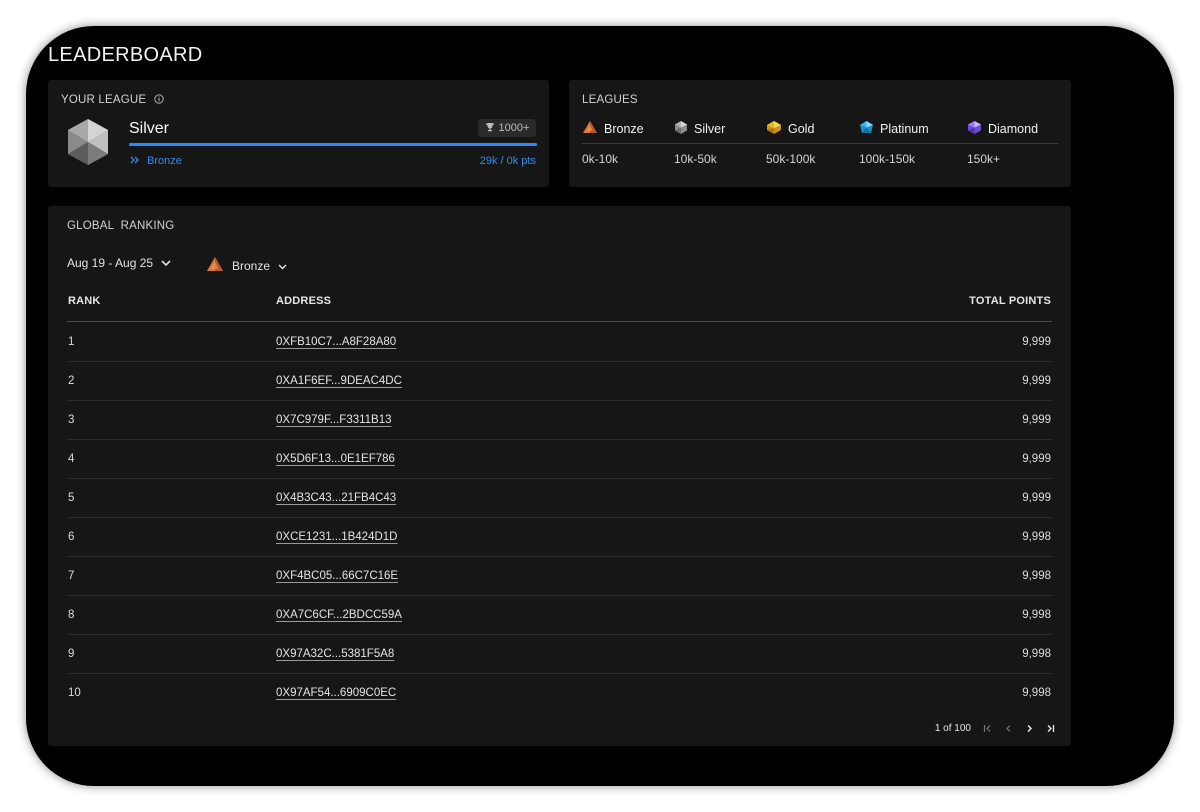 The height and width of the screenshot is (812, 1200). What do you see at coordinates (71, 537) in the screenshot?
I see `rank-cell: 6` at bounding box center [71, 537].